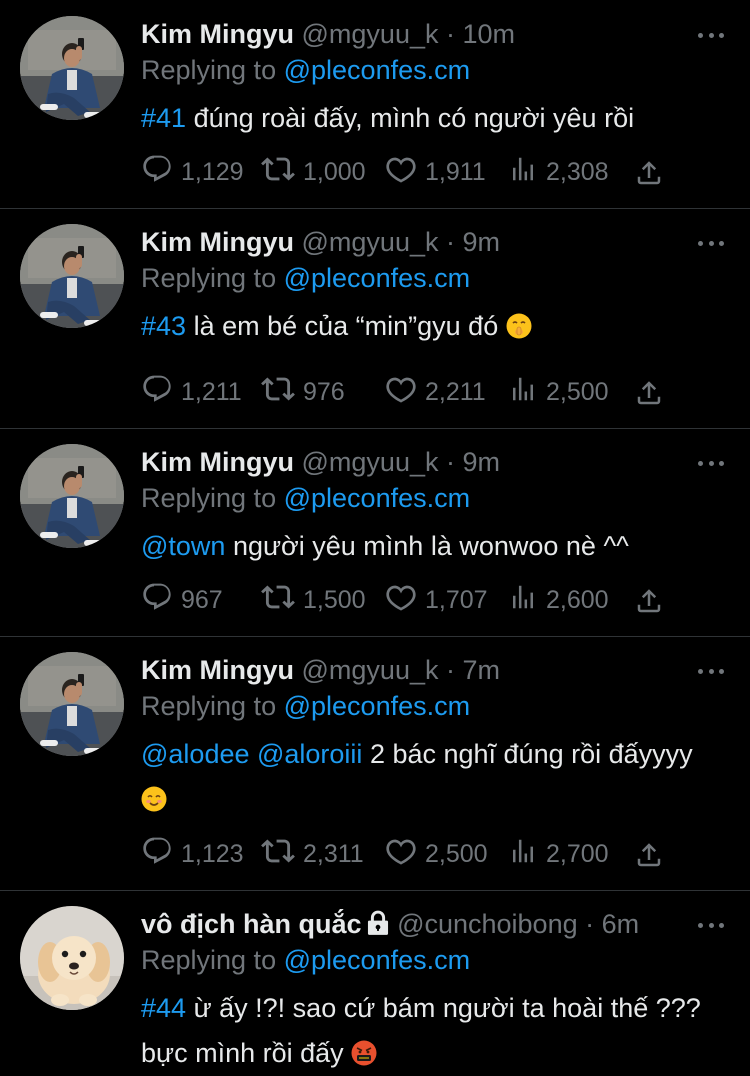 The height and width of the screenshot is (1076, 750). What do you see at coordinates (577, 391) in the screenshot?
I see `views-count: 2,500` at bounding box center [577, 391].